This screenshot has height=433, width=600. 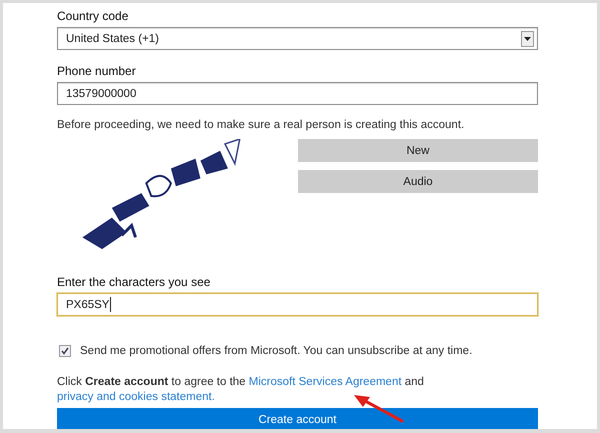 I want to click on field-label: Country code, so click(x=93, y=16).